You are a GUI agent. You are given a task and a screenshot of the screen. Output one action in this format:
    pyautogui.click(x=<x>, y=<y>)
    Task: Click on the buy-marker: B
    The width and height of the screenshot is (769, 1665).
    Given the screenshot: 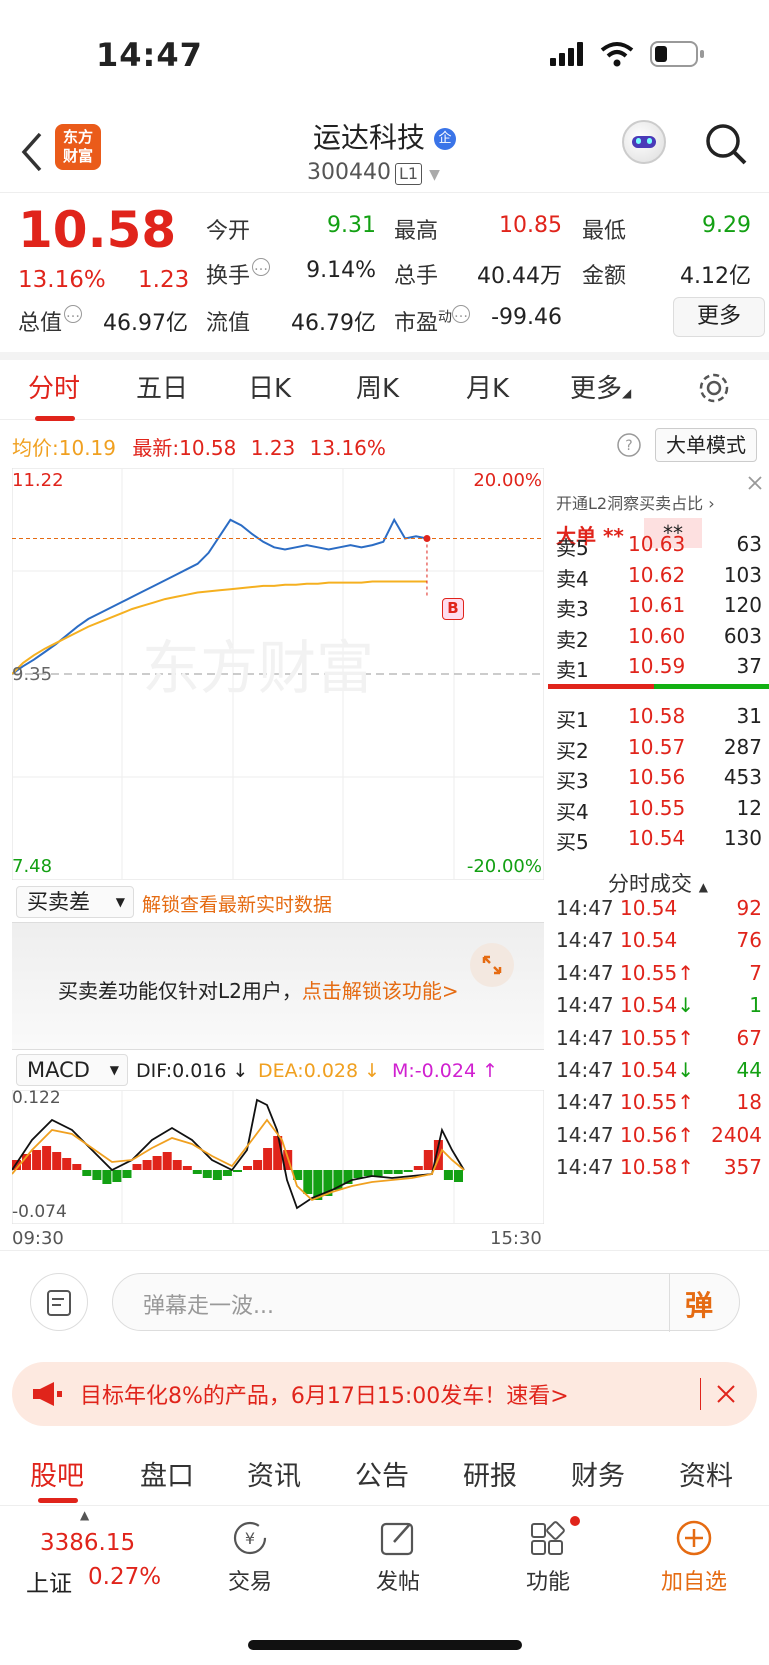 What is the action you would take?
    pyautogui.click(x=453, y=609)
    